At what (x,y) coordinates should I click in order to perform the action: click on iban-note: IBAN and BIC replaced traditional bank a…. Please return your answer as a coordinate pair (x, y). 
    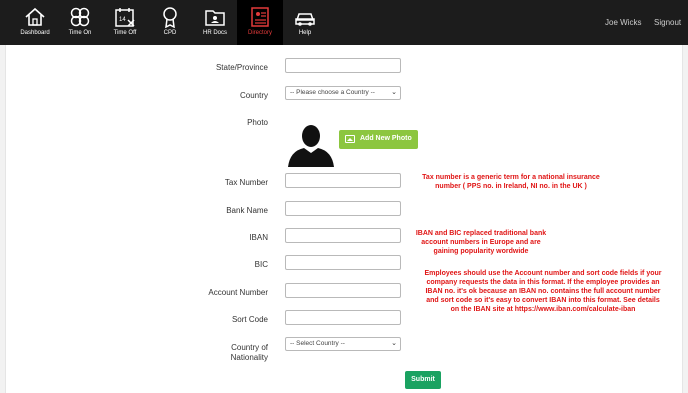
    Looking at the image, I should click on (481, 242).